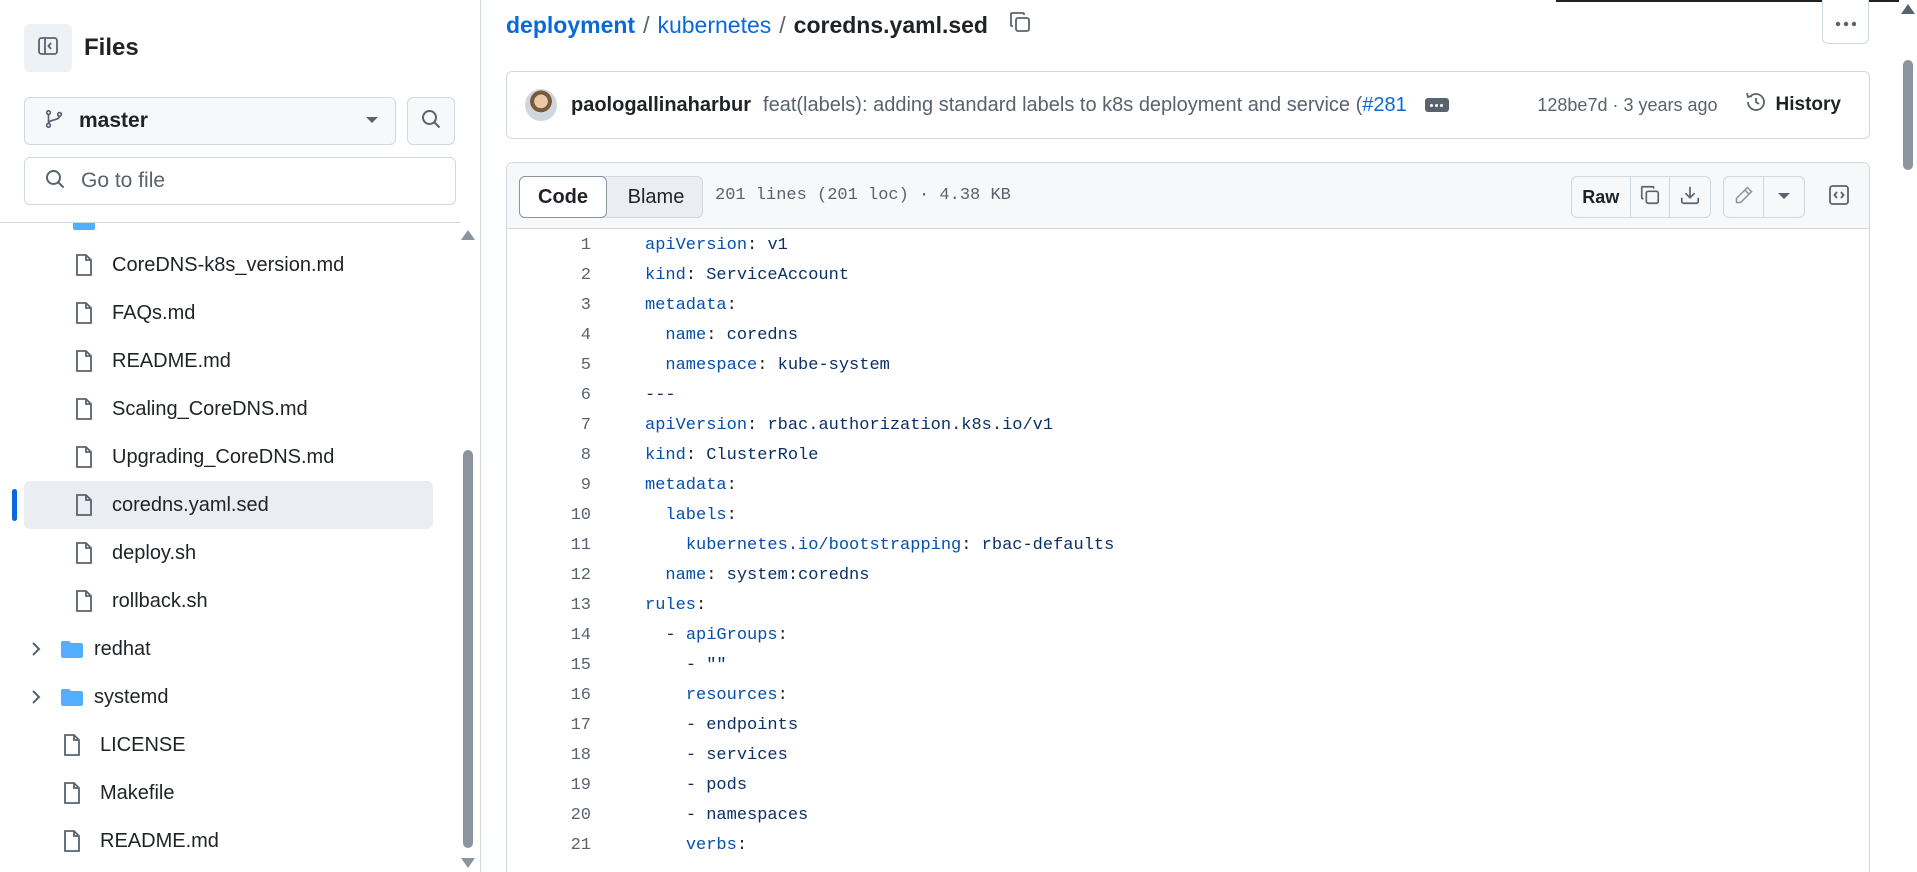 Image resolution: width=1917 pixels, height=872 pixels. Describe the element at coordinates (1188, 365) in the screenshot. I see `code-line: 5 namespace: kube-system` at that location.